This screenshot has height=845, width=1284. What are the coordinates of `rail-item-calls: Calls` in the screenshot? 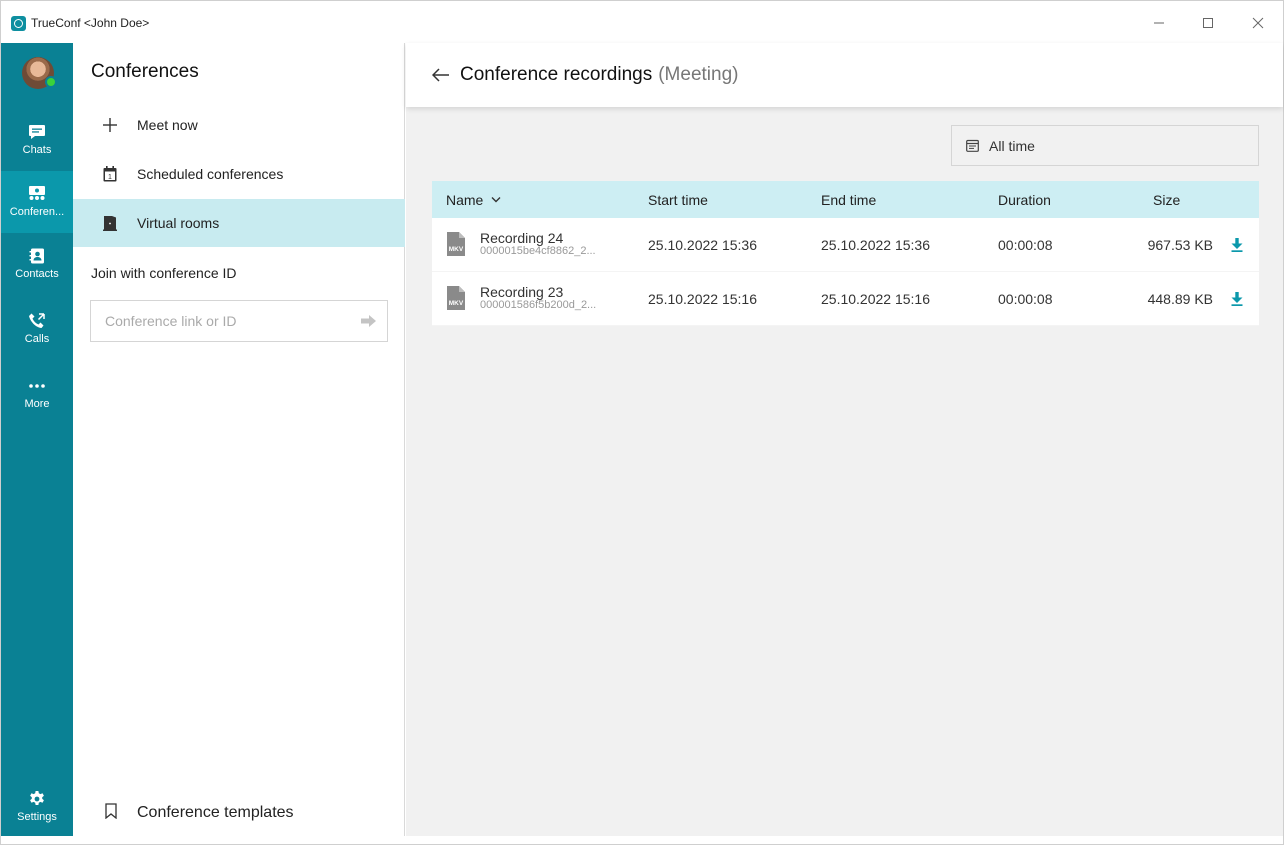 It's located at (37, 329).